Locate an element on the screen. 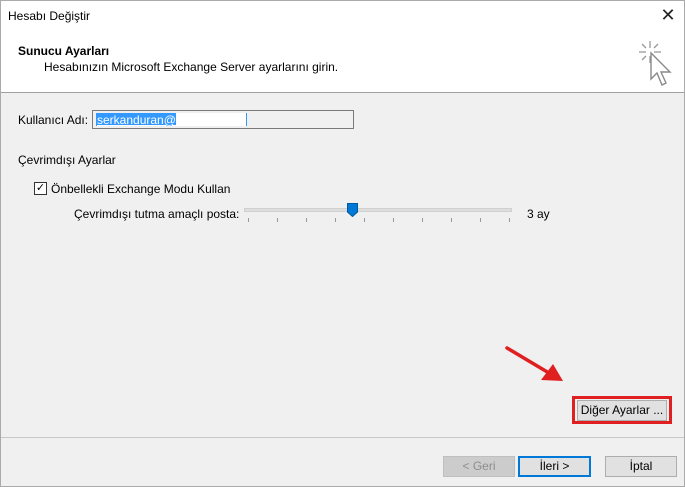 The height and width of the screenshot is (487, 685). slider-thumb is located at coordinates (352, 210).